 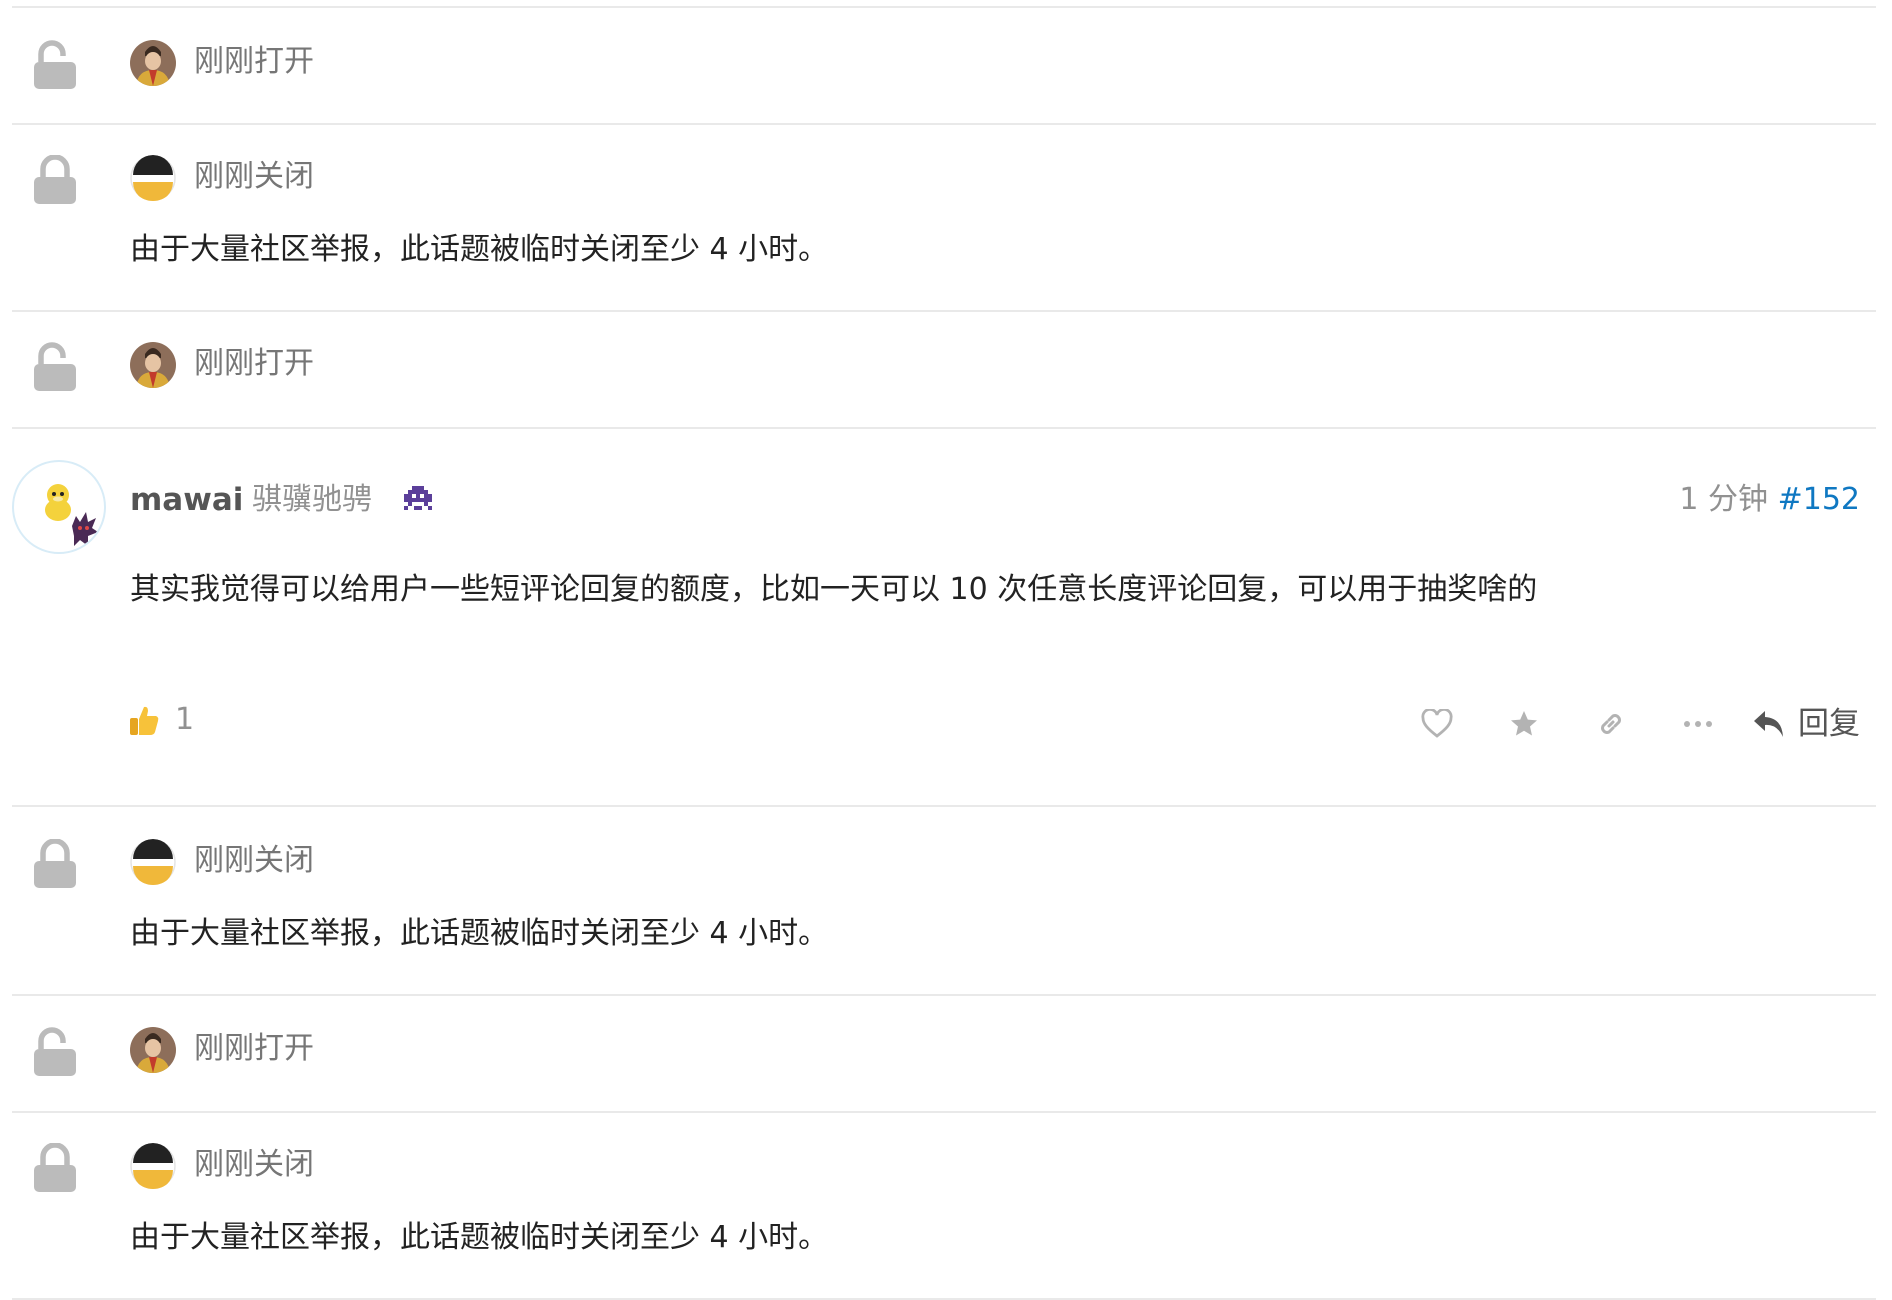 I want to click on post-time-ago: 1 分钟, so click(x=1724, y=499).